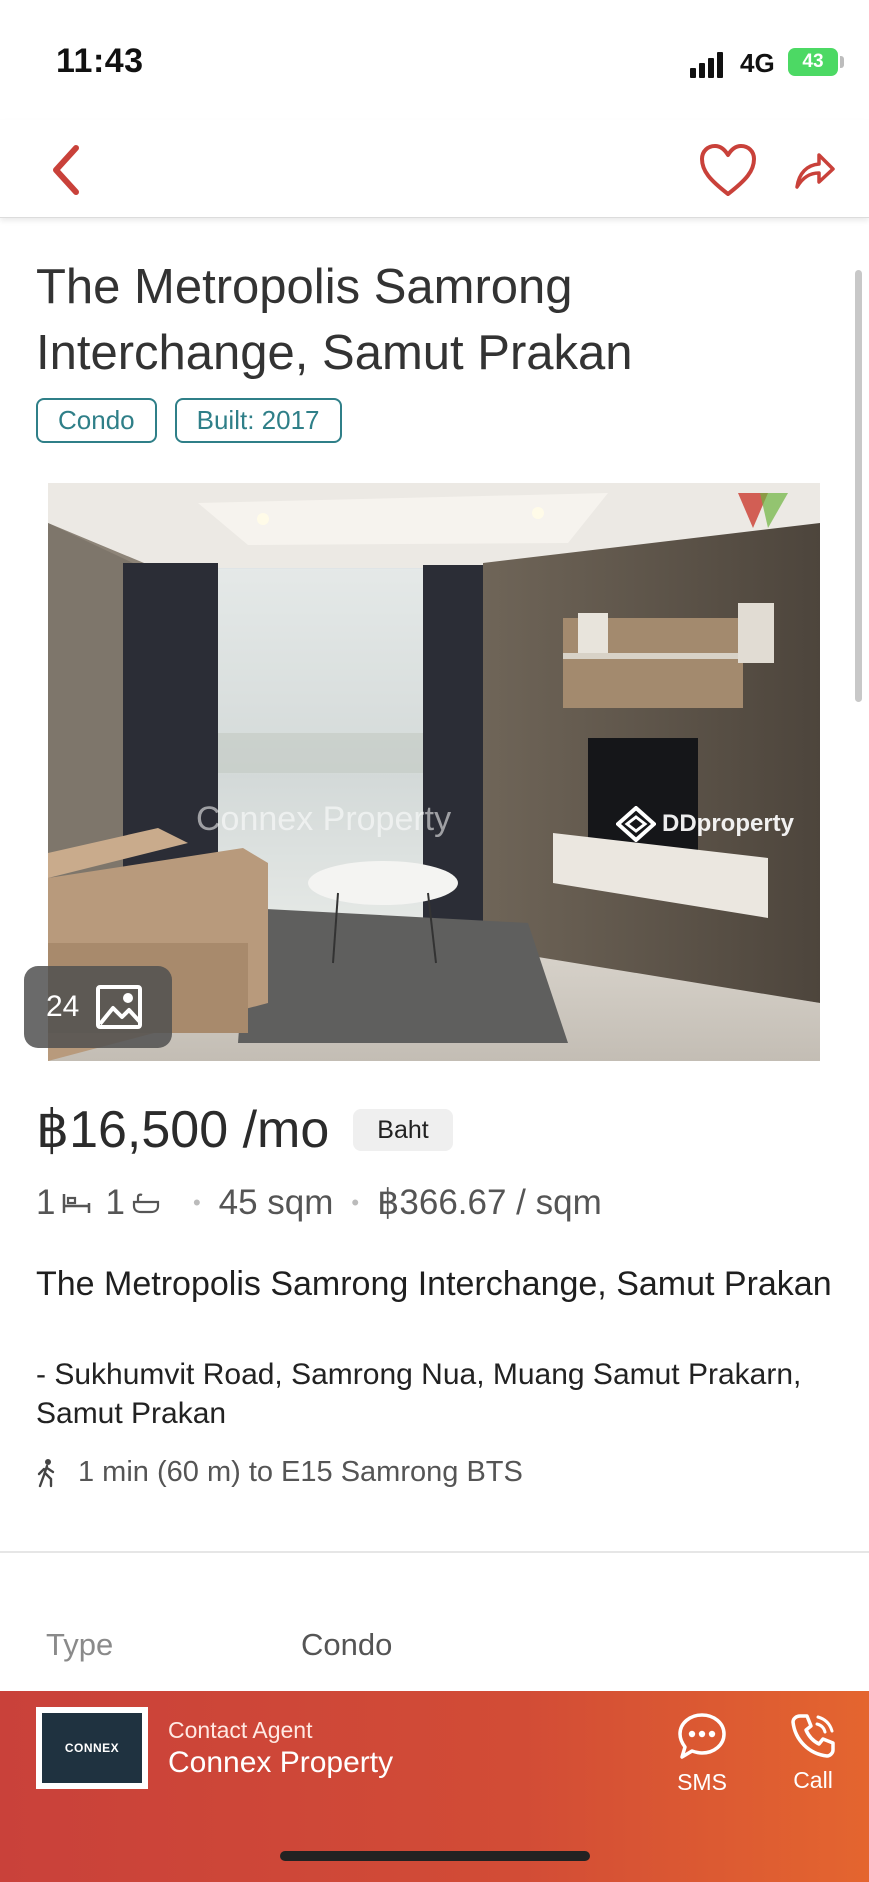 Image resolution: width=869 pixels, height=1882 pixels. I want to click on bathtub-icon, so click(146, 1203).